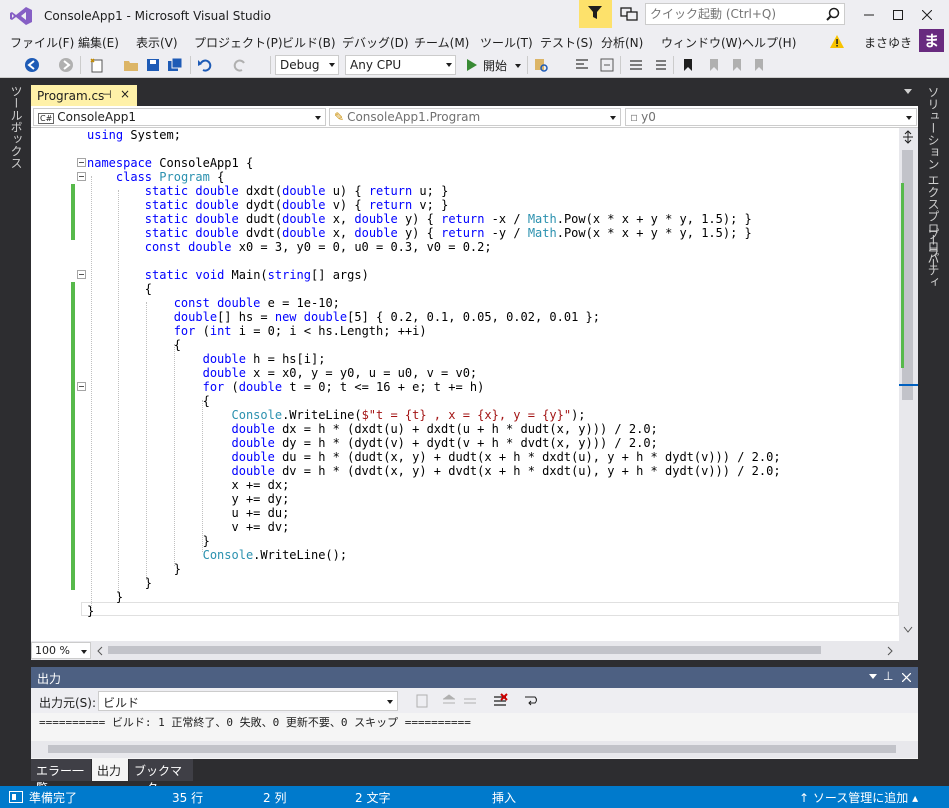 The width and height of the screenshot is (949, 808). Describe the element at coordinates (701, 42) in the screenshot. I see `menu-window: ウィンドウ(W)` at that location.